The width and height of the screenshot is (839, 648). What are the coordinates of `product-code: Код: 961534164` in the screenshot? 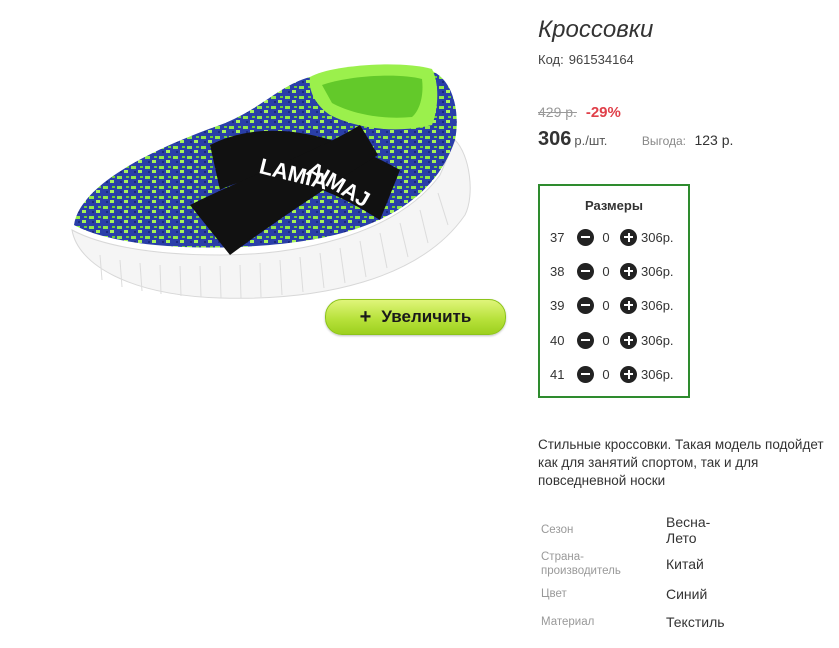 It's located at (586, 59).